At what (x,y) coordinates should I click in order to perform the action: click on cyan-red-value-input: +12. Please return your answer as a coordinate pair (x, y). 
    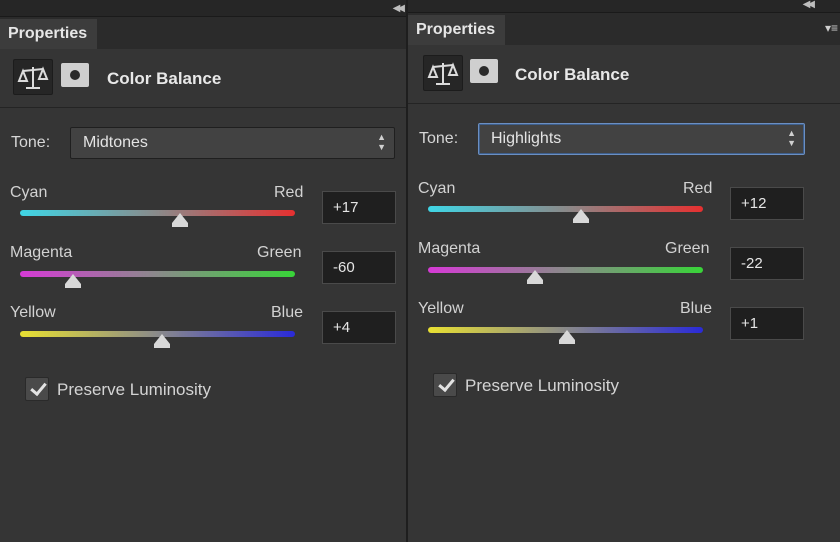
    Looking at the image, I should click on (767, 203).